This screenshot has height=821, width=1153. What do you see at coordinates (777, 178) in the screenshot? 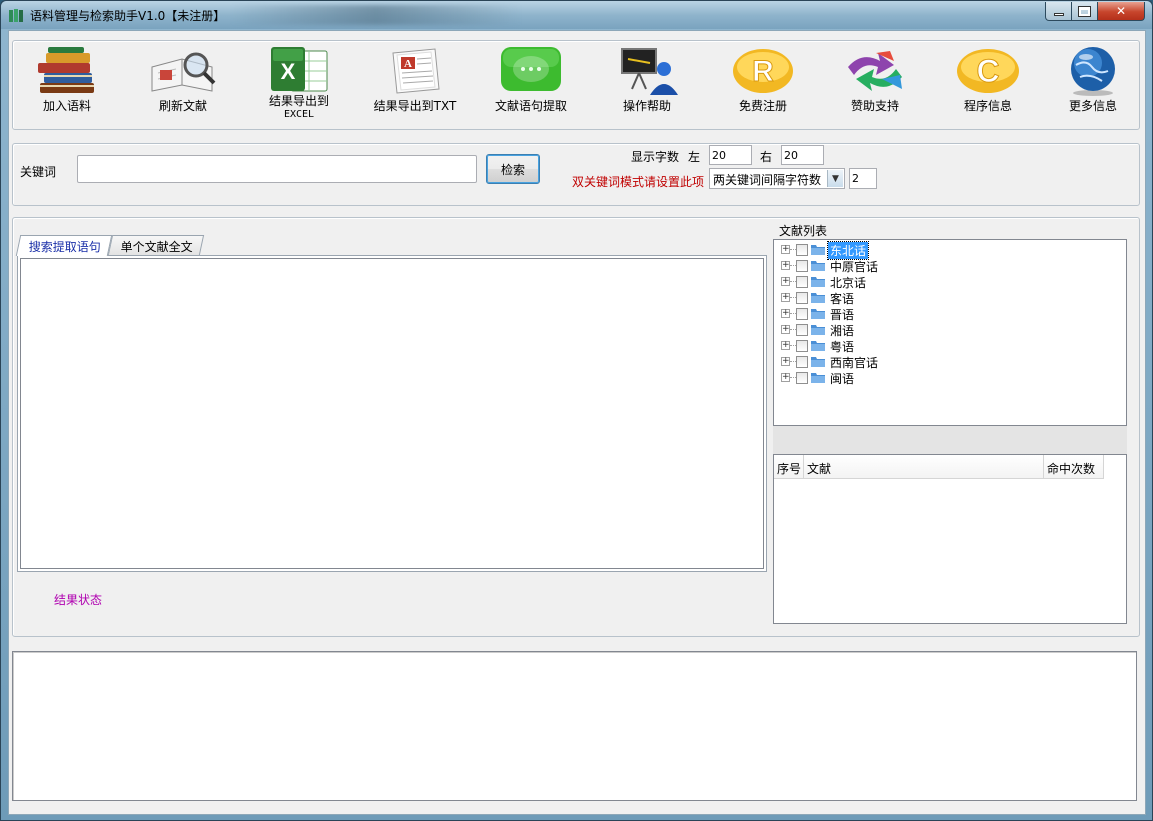
I see `interval-select: 两关键词间隔字符数 ▼` at bounding box center [777, 178].